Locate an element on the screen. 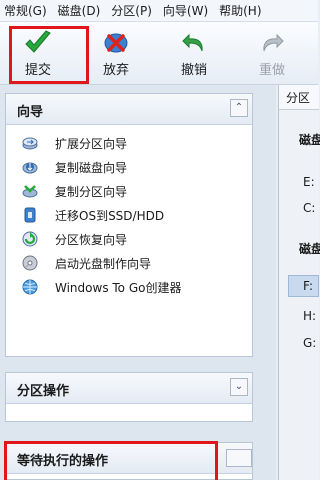  discard-button: 放弃 is located at coordinates (116, 54).